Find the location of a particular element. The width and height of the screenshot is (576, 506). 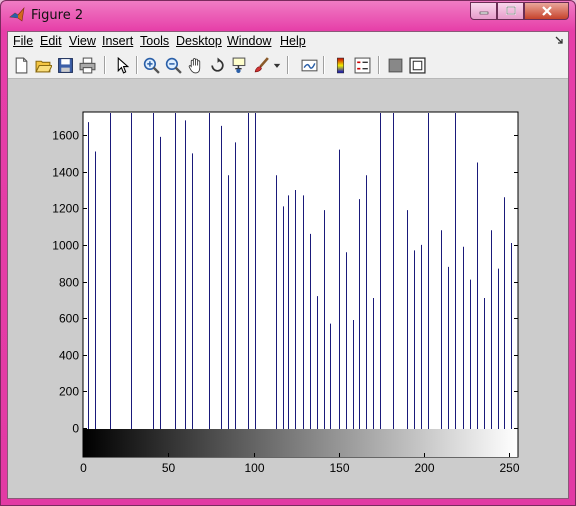

zoom-out-button is located at coordinates (173, 65).